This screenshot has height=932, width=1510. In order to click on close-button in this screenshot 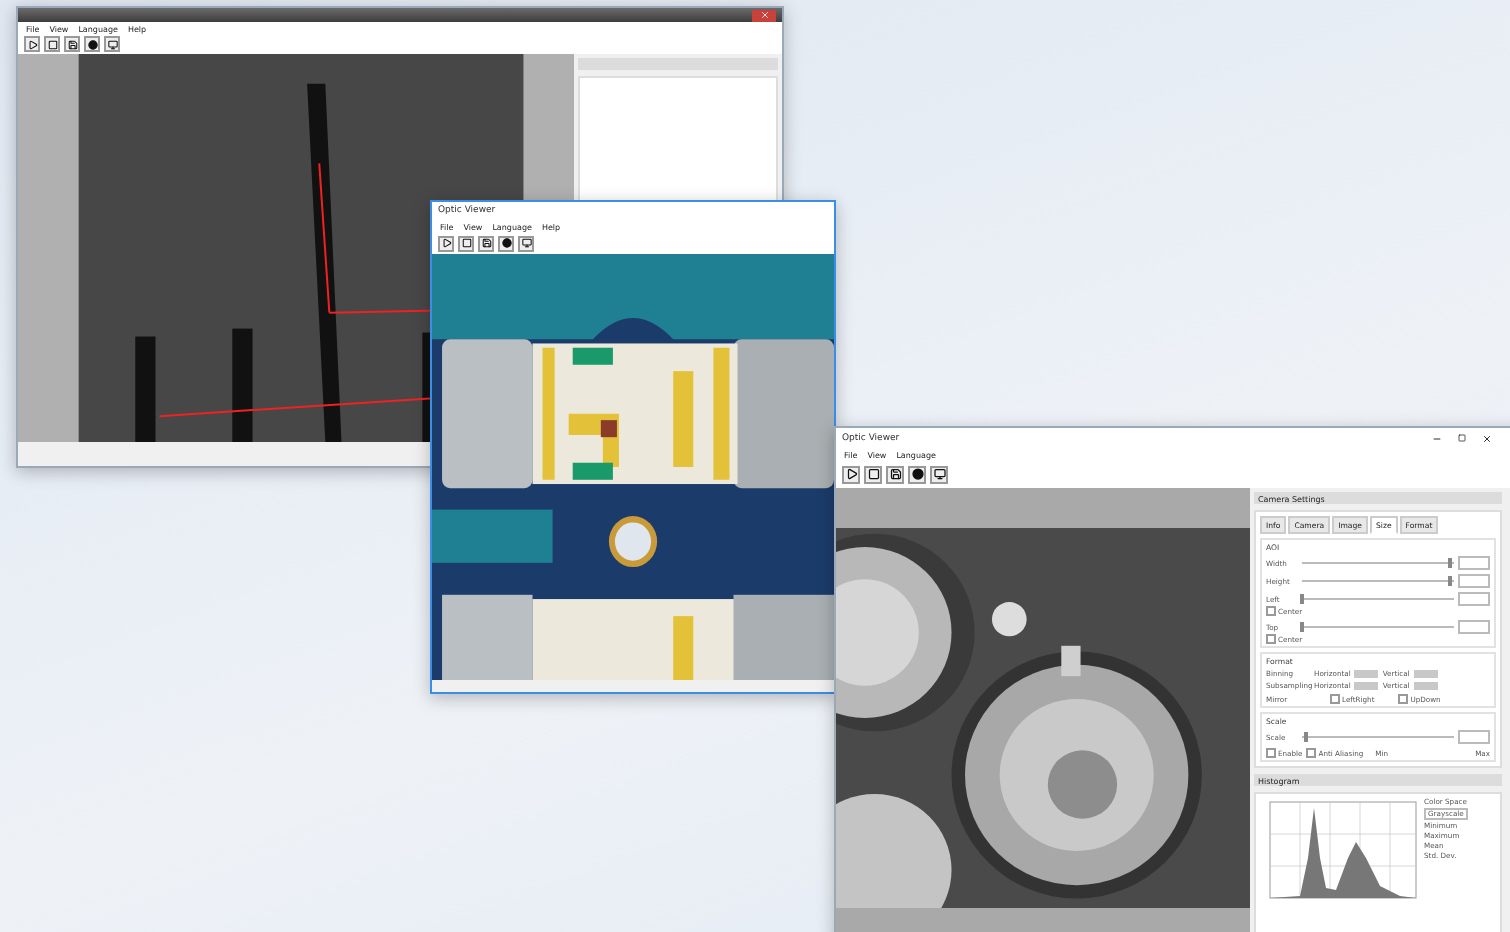, I will do `click(764, 15)`.